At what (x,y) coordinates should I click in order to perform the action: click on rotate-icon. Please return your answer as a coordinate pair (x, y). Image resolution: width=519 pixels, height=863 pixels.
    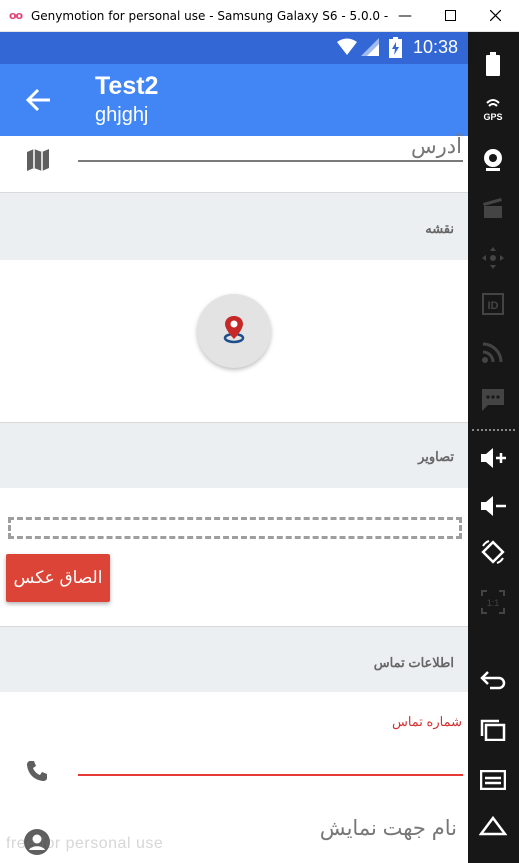
    Looking at the image, I should click on (493, 552).